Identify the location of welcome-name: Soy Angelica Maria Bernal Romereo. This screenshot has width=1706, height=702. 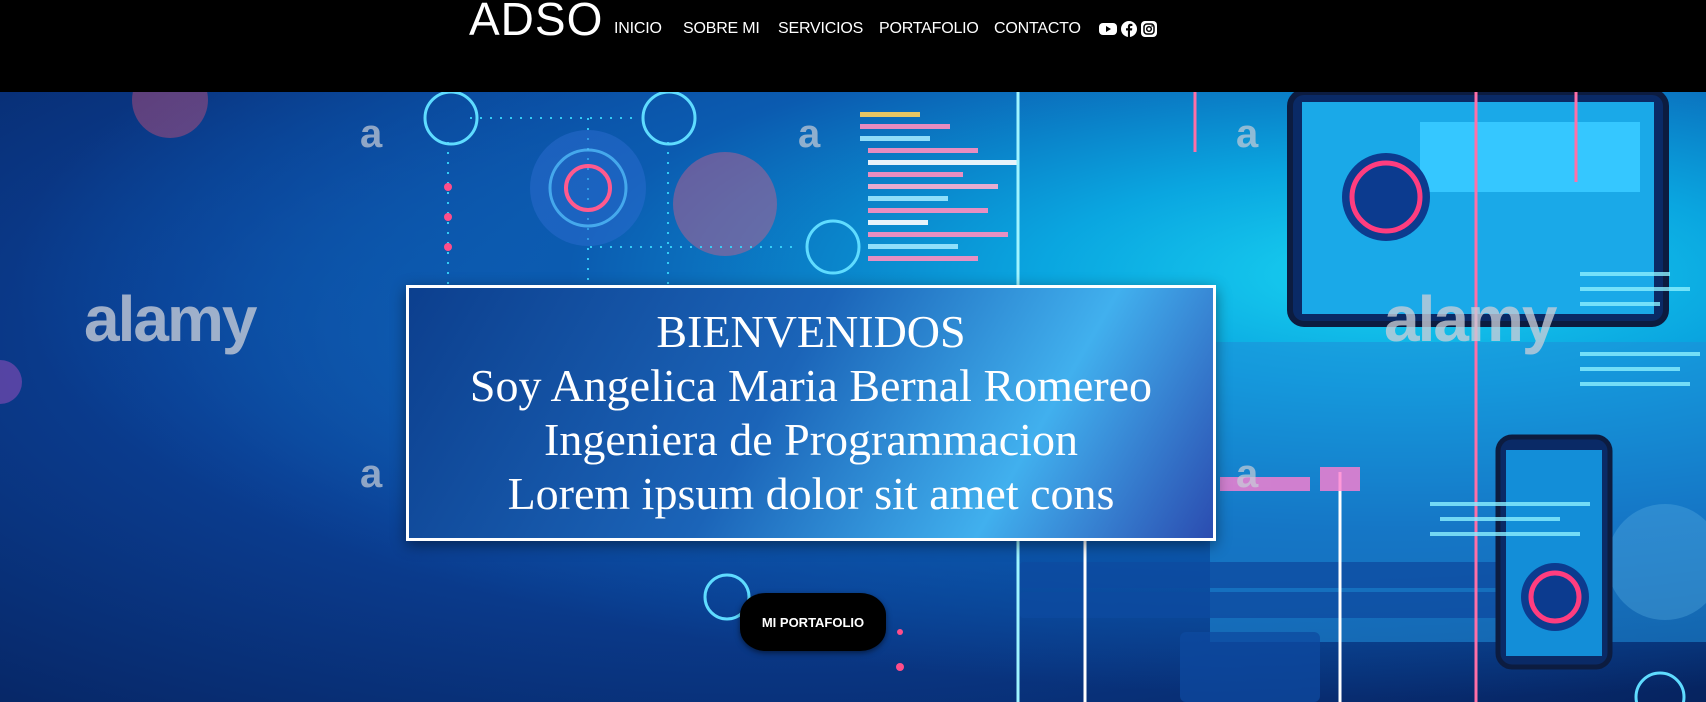
(811, 385).